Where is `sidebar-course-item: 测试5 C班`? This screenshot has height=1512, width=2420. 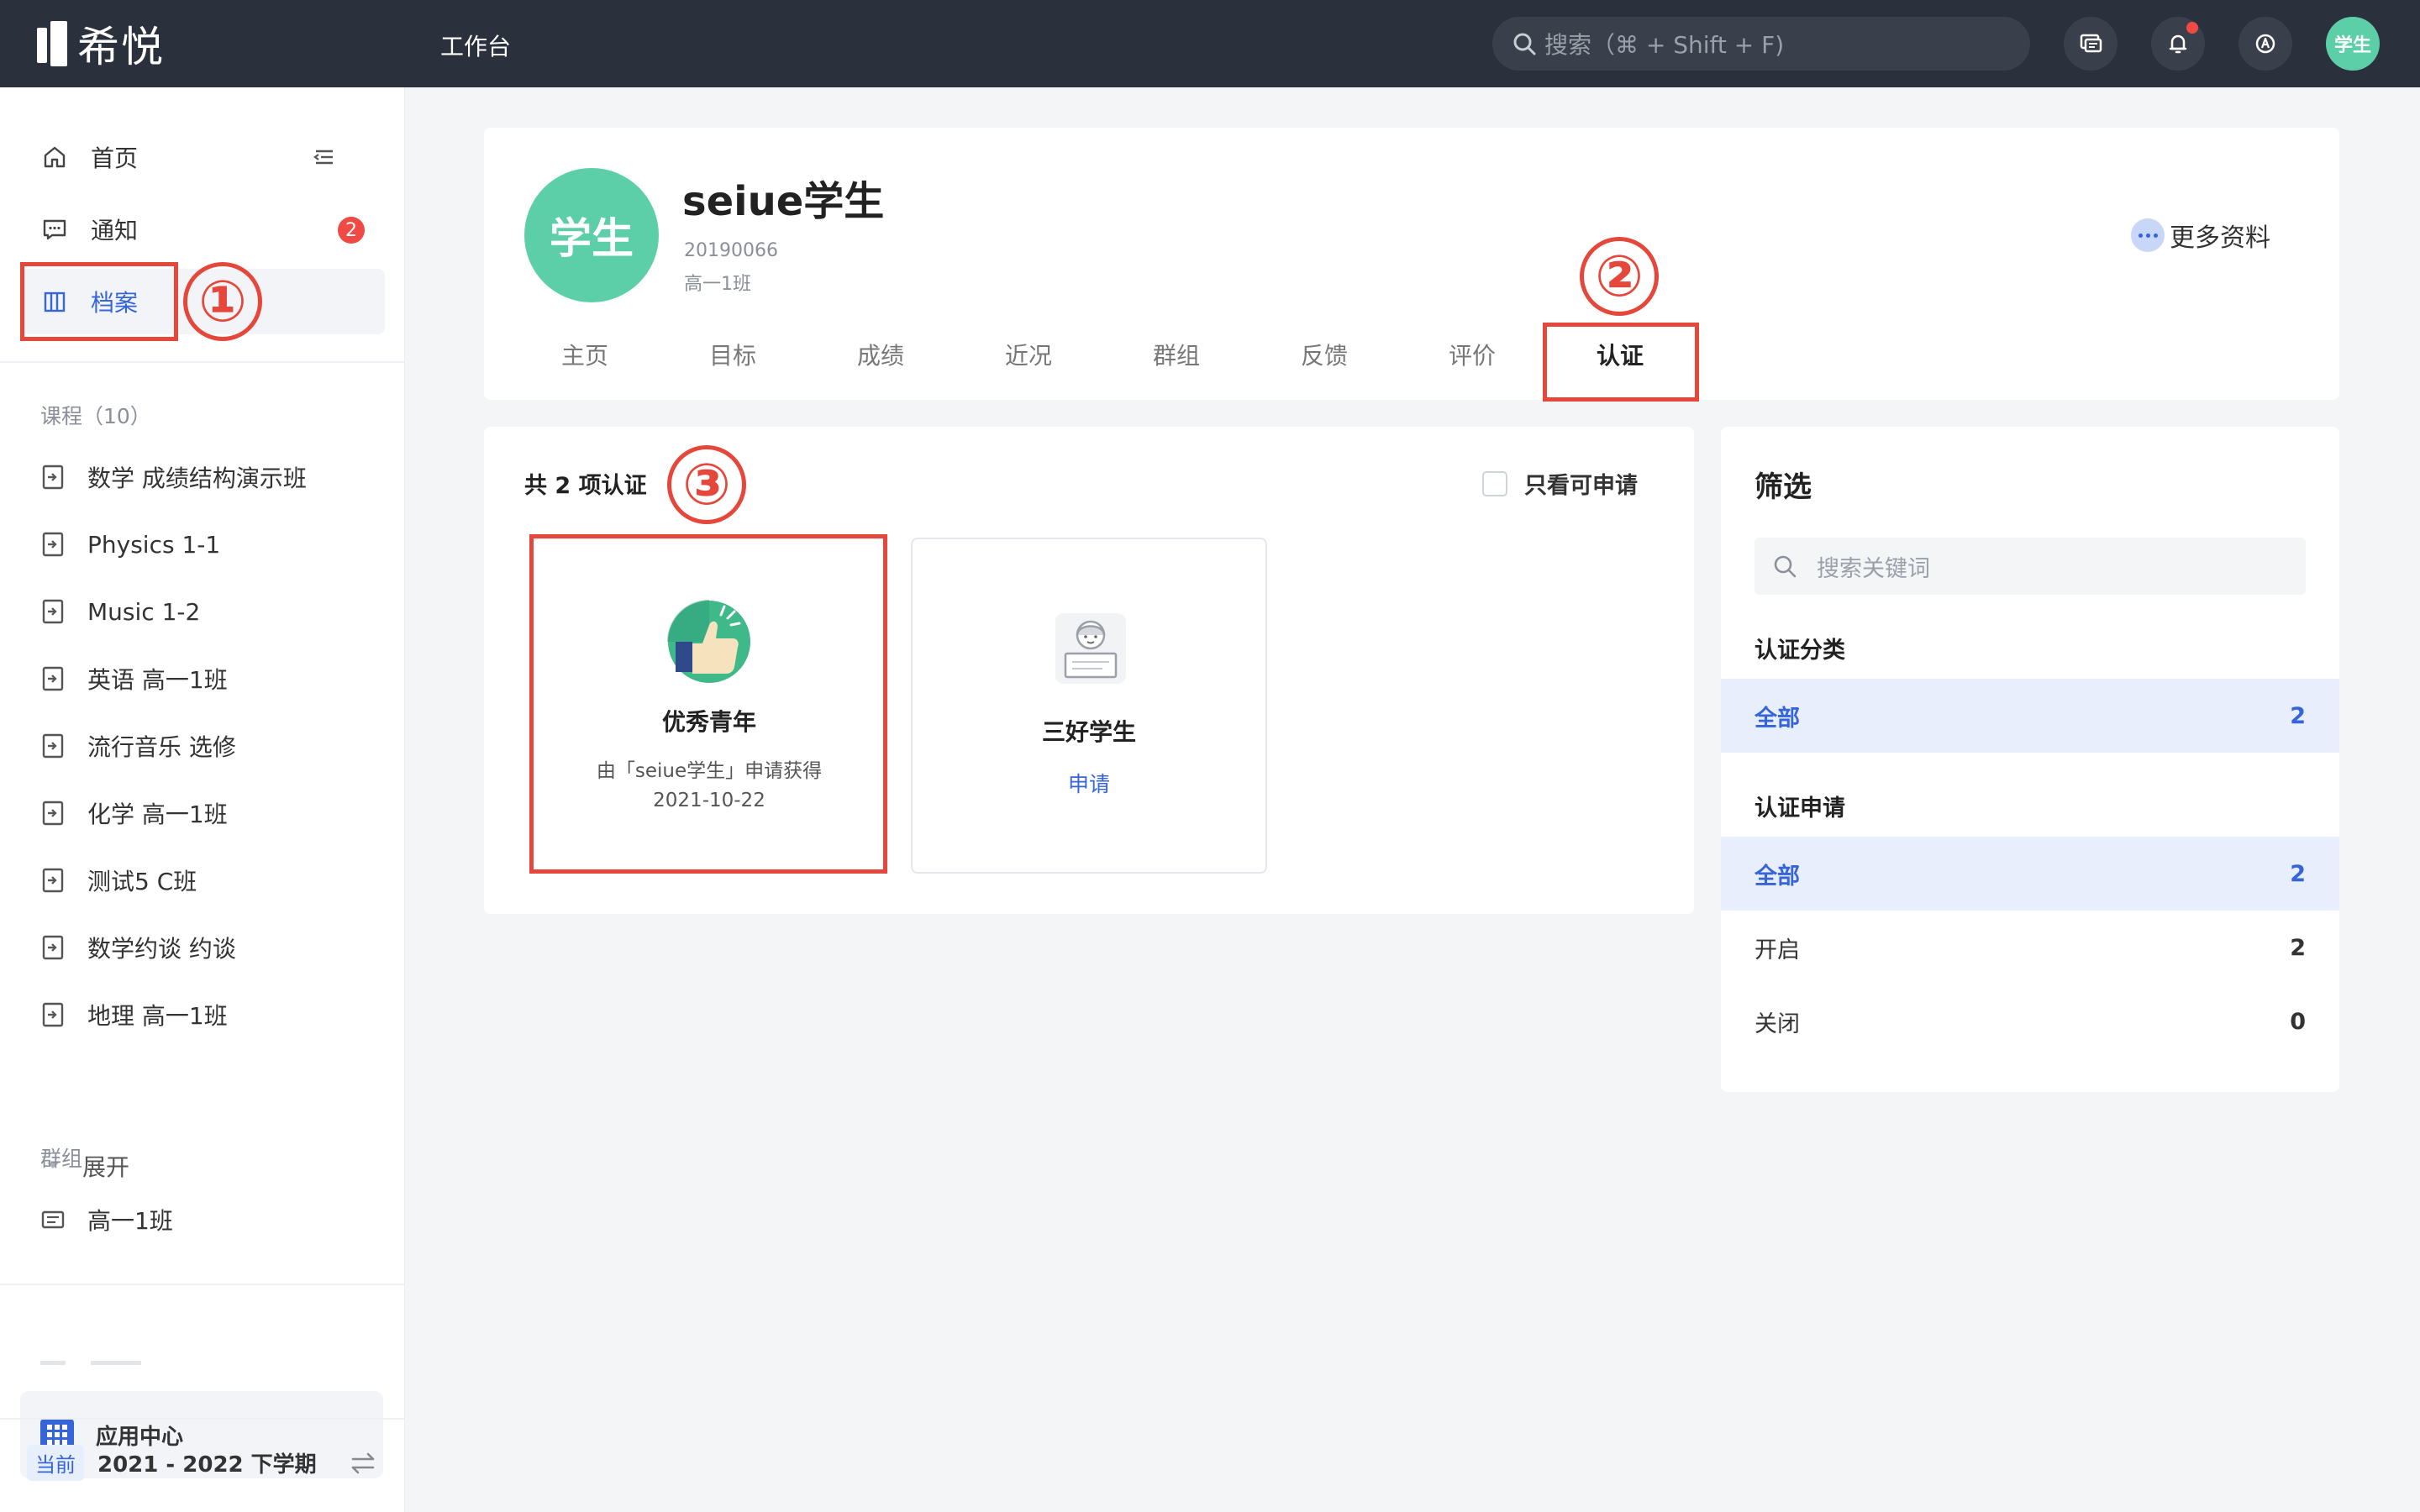 sidebar-course-item: 测试5 C班 is located at coordinates (118, 880).